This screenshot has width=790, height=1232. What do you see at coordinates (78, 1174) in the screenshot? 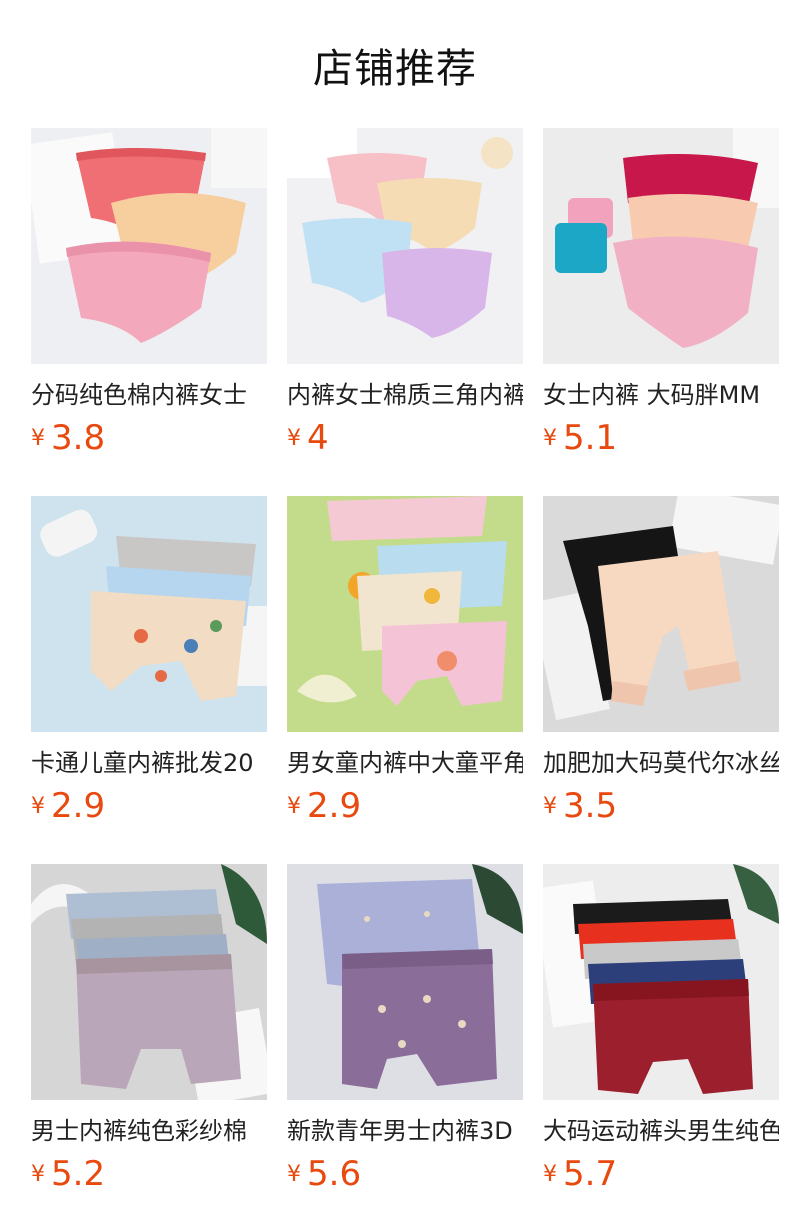
I see `price-value: 5.2` at bounding box center [78, 1174].